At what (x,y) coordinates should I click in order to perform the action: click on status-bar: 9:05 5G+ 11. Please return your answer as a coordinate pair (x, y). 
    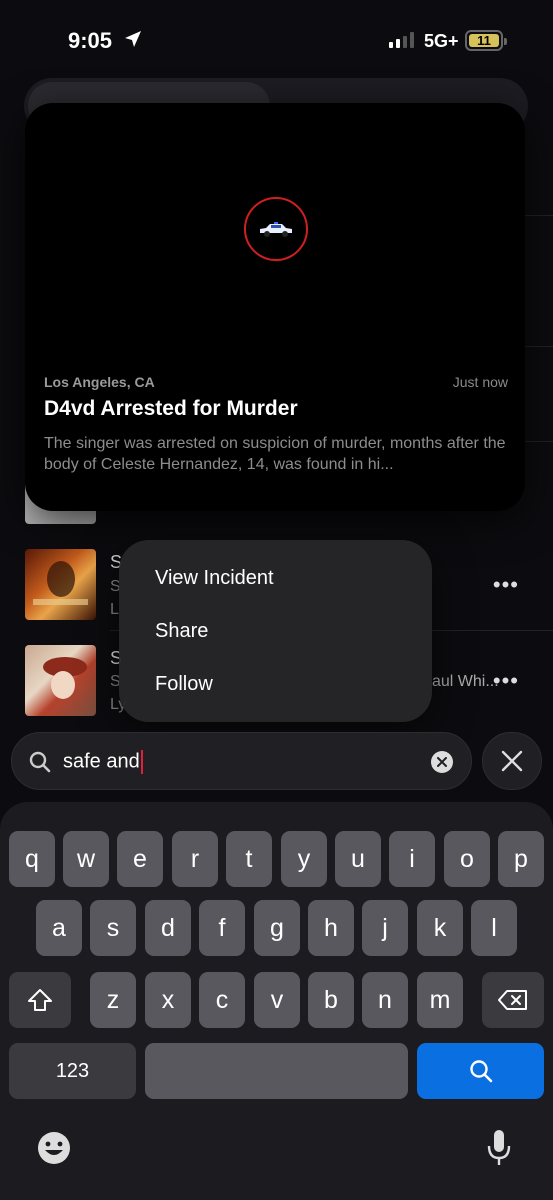
    Looking at the image, I should click on (276, 40).